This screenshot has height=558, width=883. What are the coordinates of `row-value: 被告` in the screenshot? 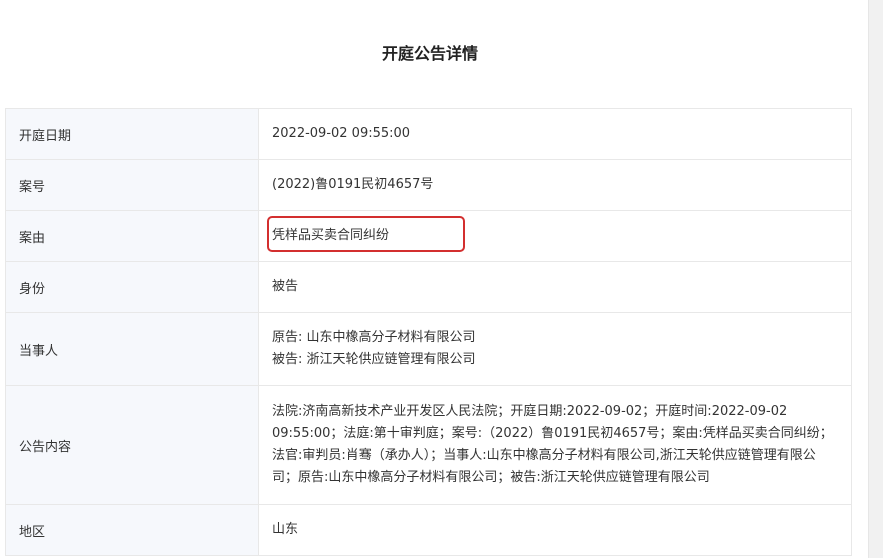 It's located at (555, 287).